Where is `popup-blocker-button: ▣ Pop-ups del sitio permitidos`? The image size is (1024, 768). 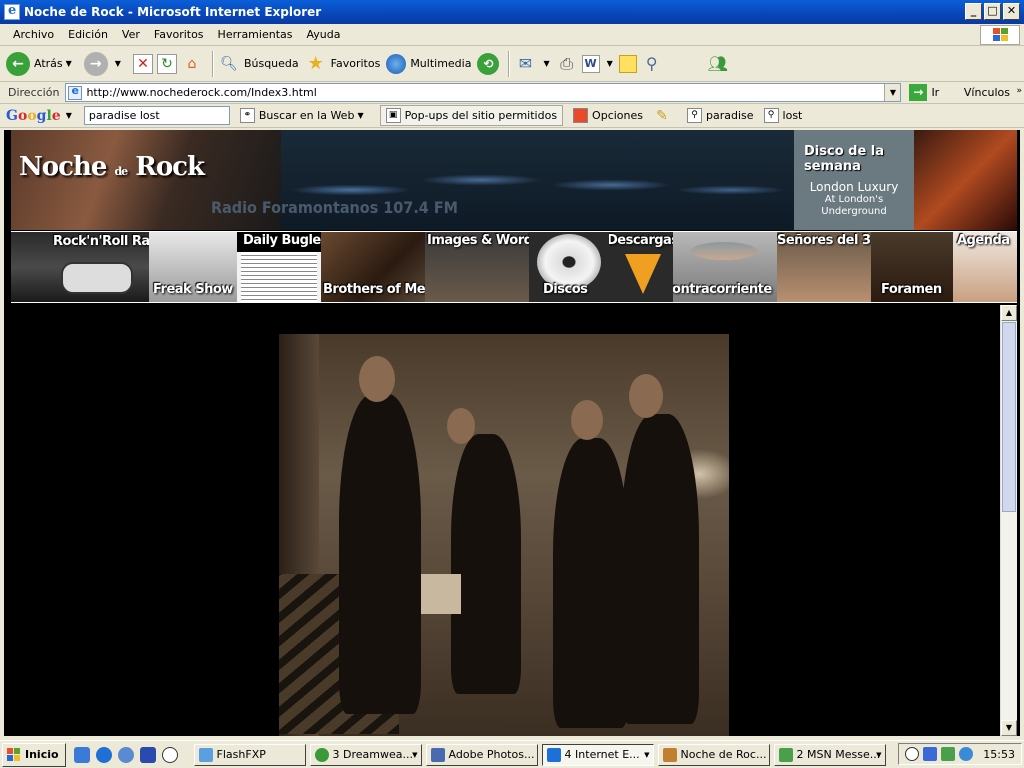
popup-blocker-button: ▣ Pop-ups del sitio permitidos is located at coordinates (471, 115).